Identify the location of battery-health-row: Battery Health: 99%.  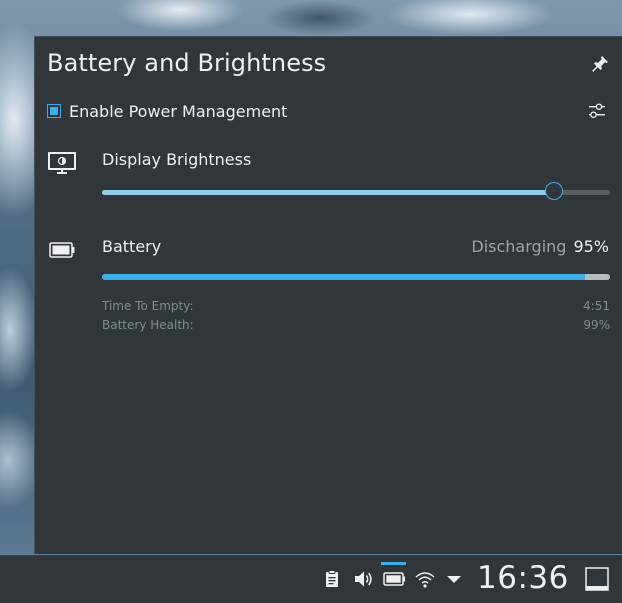
(356, 325).